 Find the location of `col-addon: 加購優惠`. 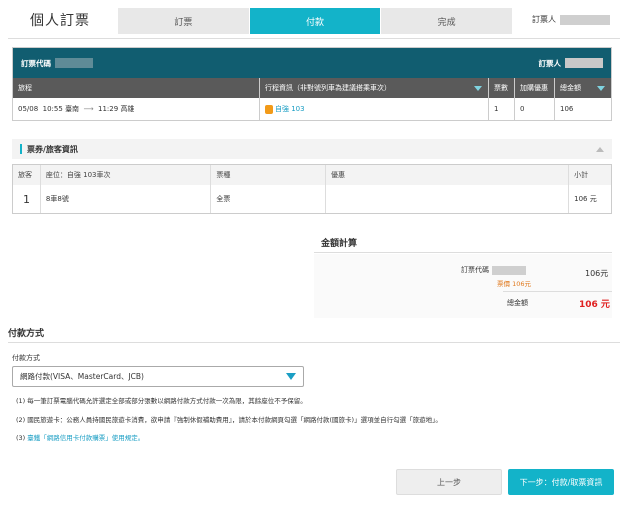

col-addon: 加購優惠 is located at coordinates (535, 88).